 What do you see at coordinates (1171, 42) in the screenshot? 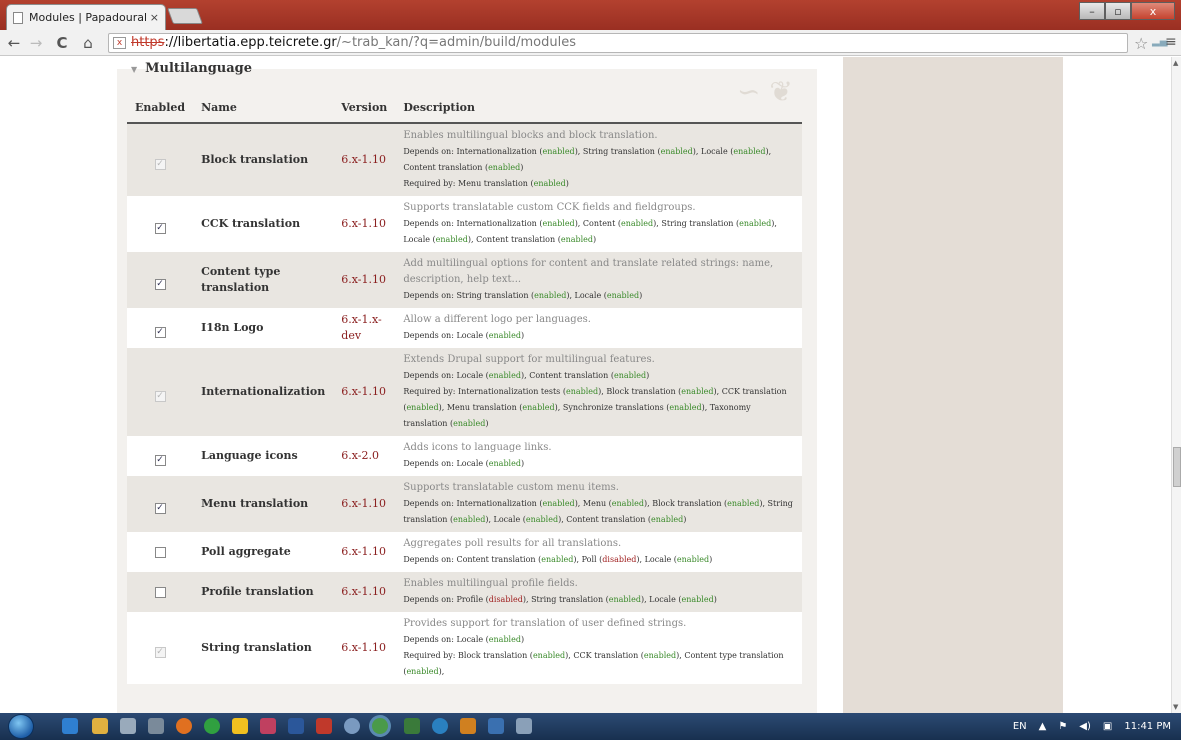
I see `browser-menu-icon: ≡` at bounding box center [1171, 42].